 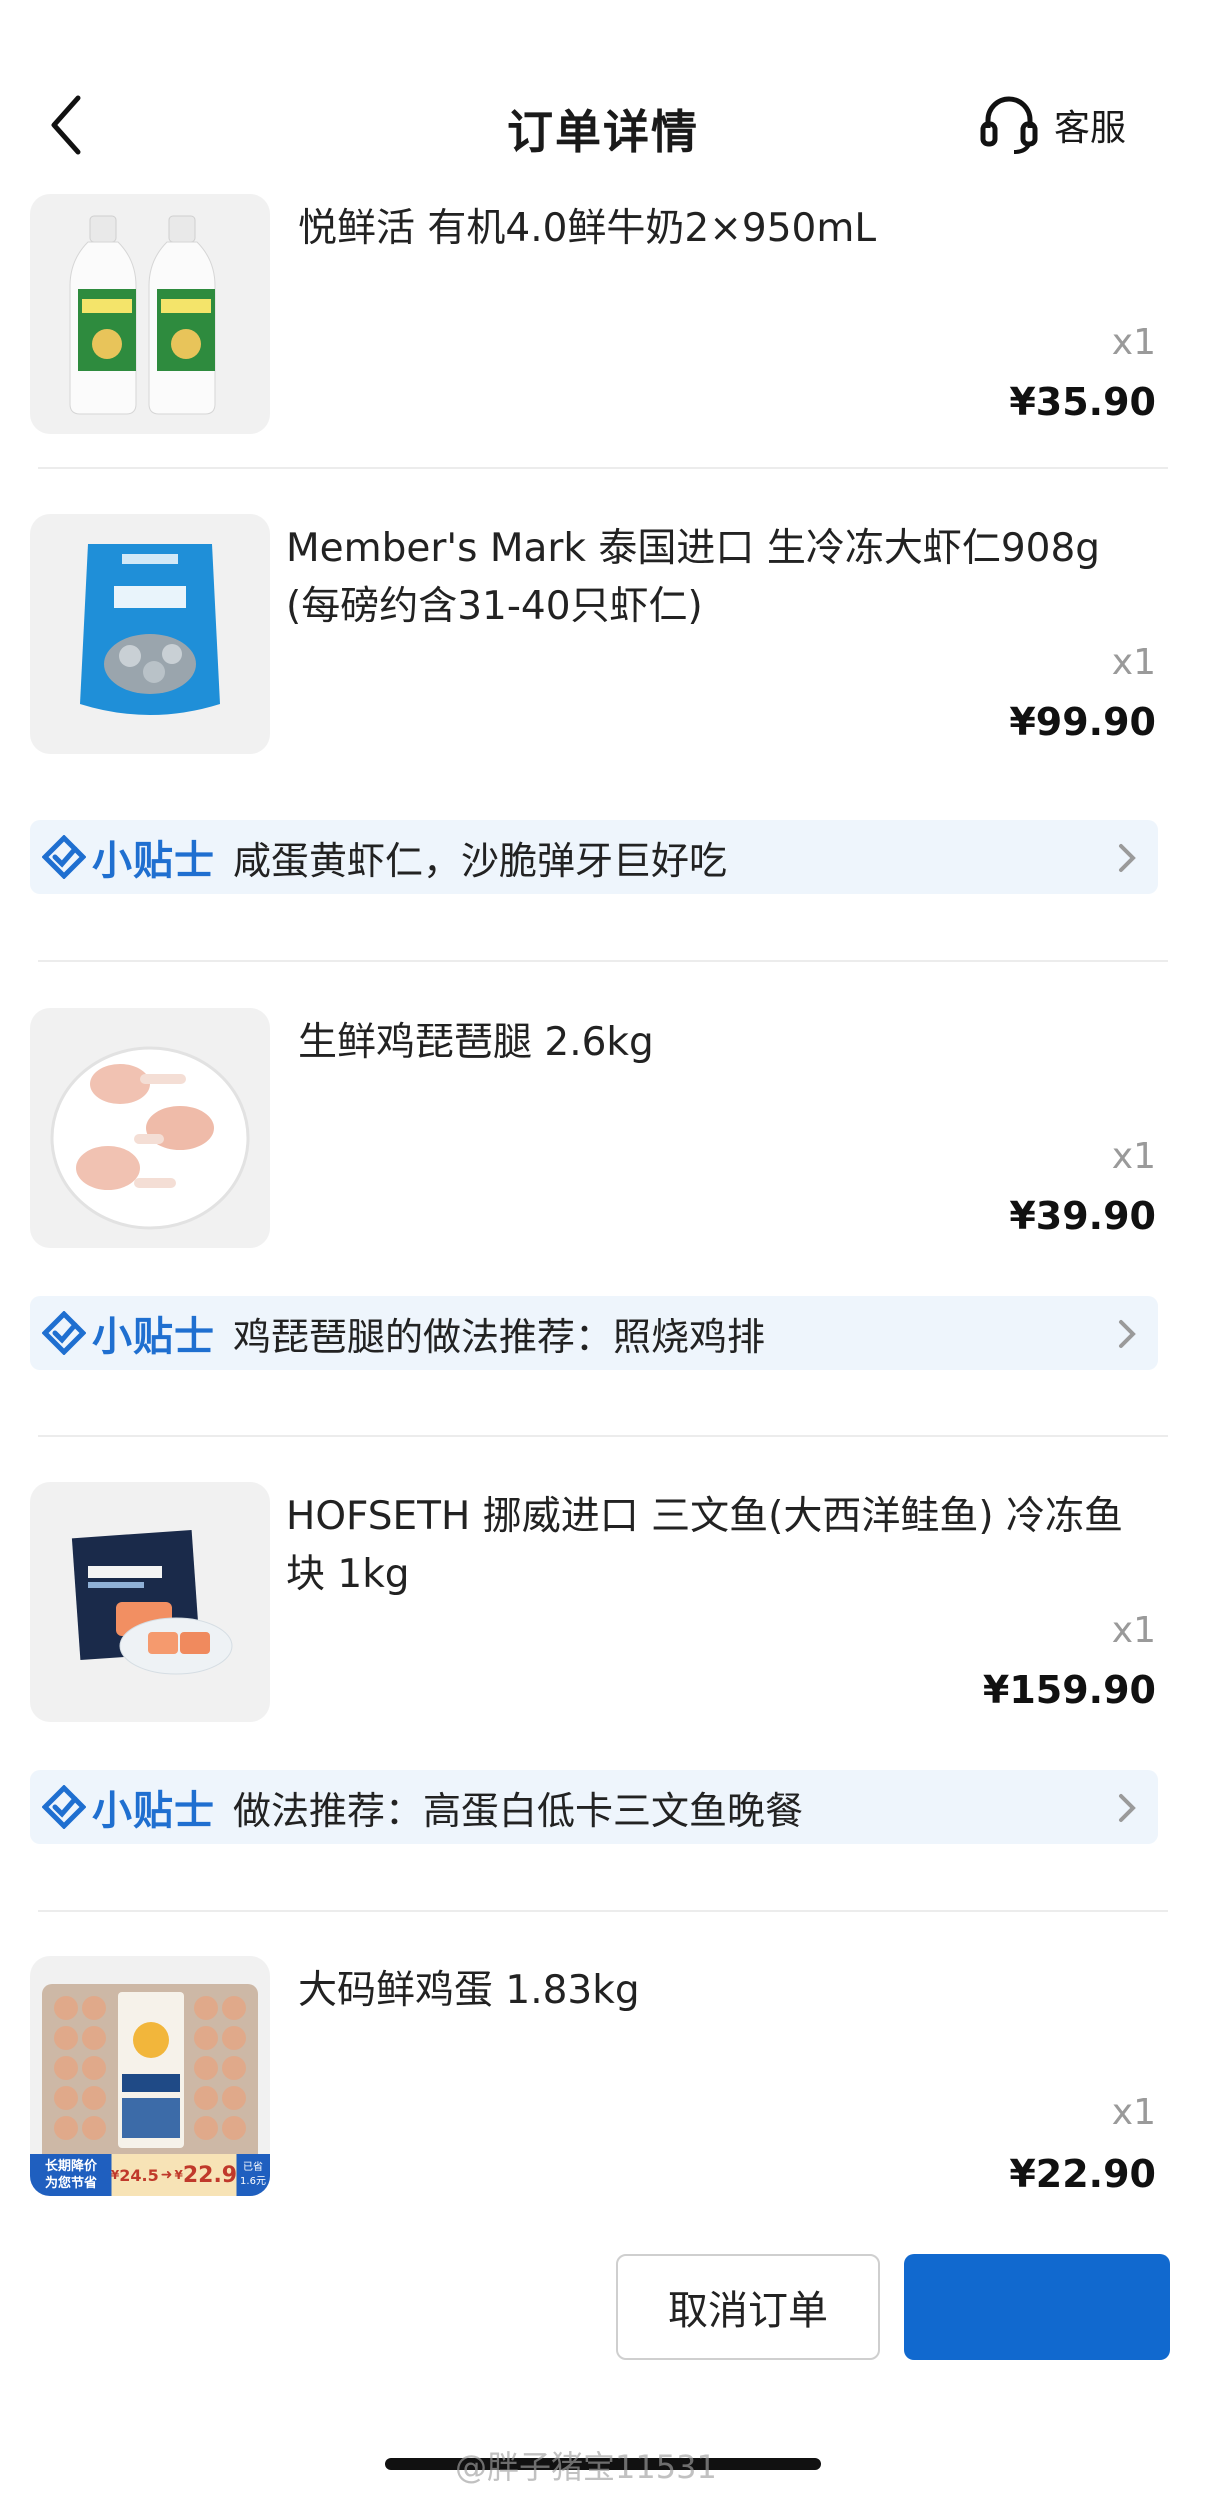 I want to click on tip-text: 鸡琵琶腿的做法推荐：照烧鸡排, so click(x=499, y=1336).